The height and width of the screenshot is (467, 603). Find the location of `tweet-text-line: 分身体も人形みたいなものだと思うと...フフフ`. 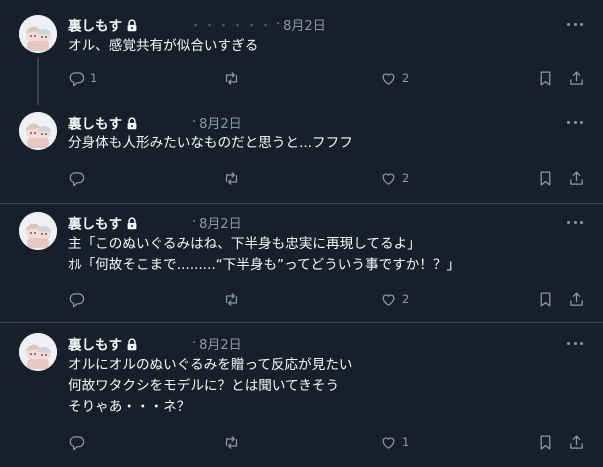

tweet-text-line: 分身体も人形みたいなものだと思うと...フフフ is located at coordinates (210, 143).